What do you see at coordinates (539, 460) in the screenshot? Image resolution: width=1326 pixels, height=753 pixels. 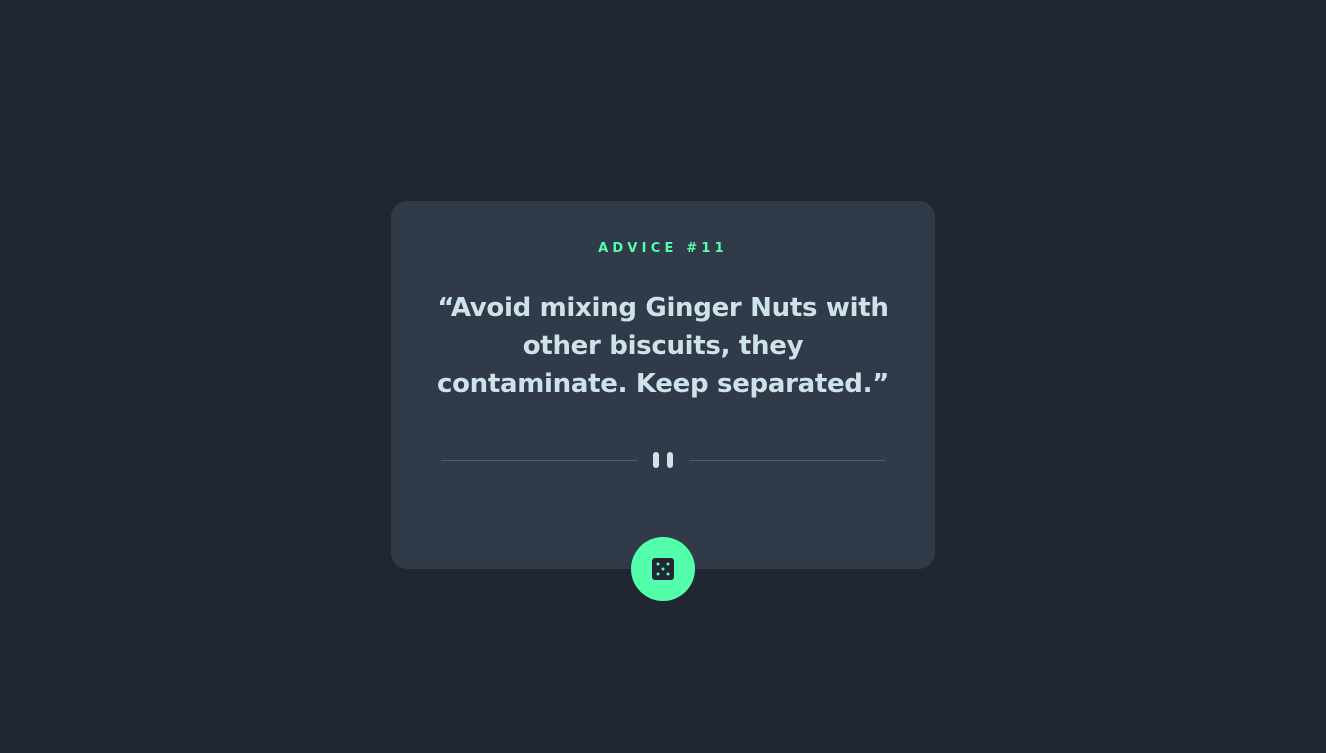 I see `divider-line-left` at bounding box center [539, 460].